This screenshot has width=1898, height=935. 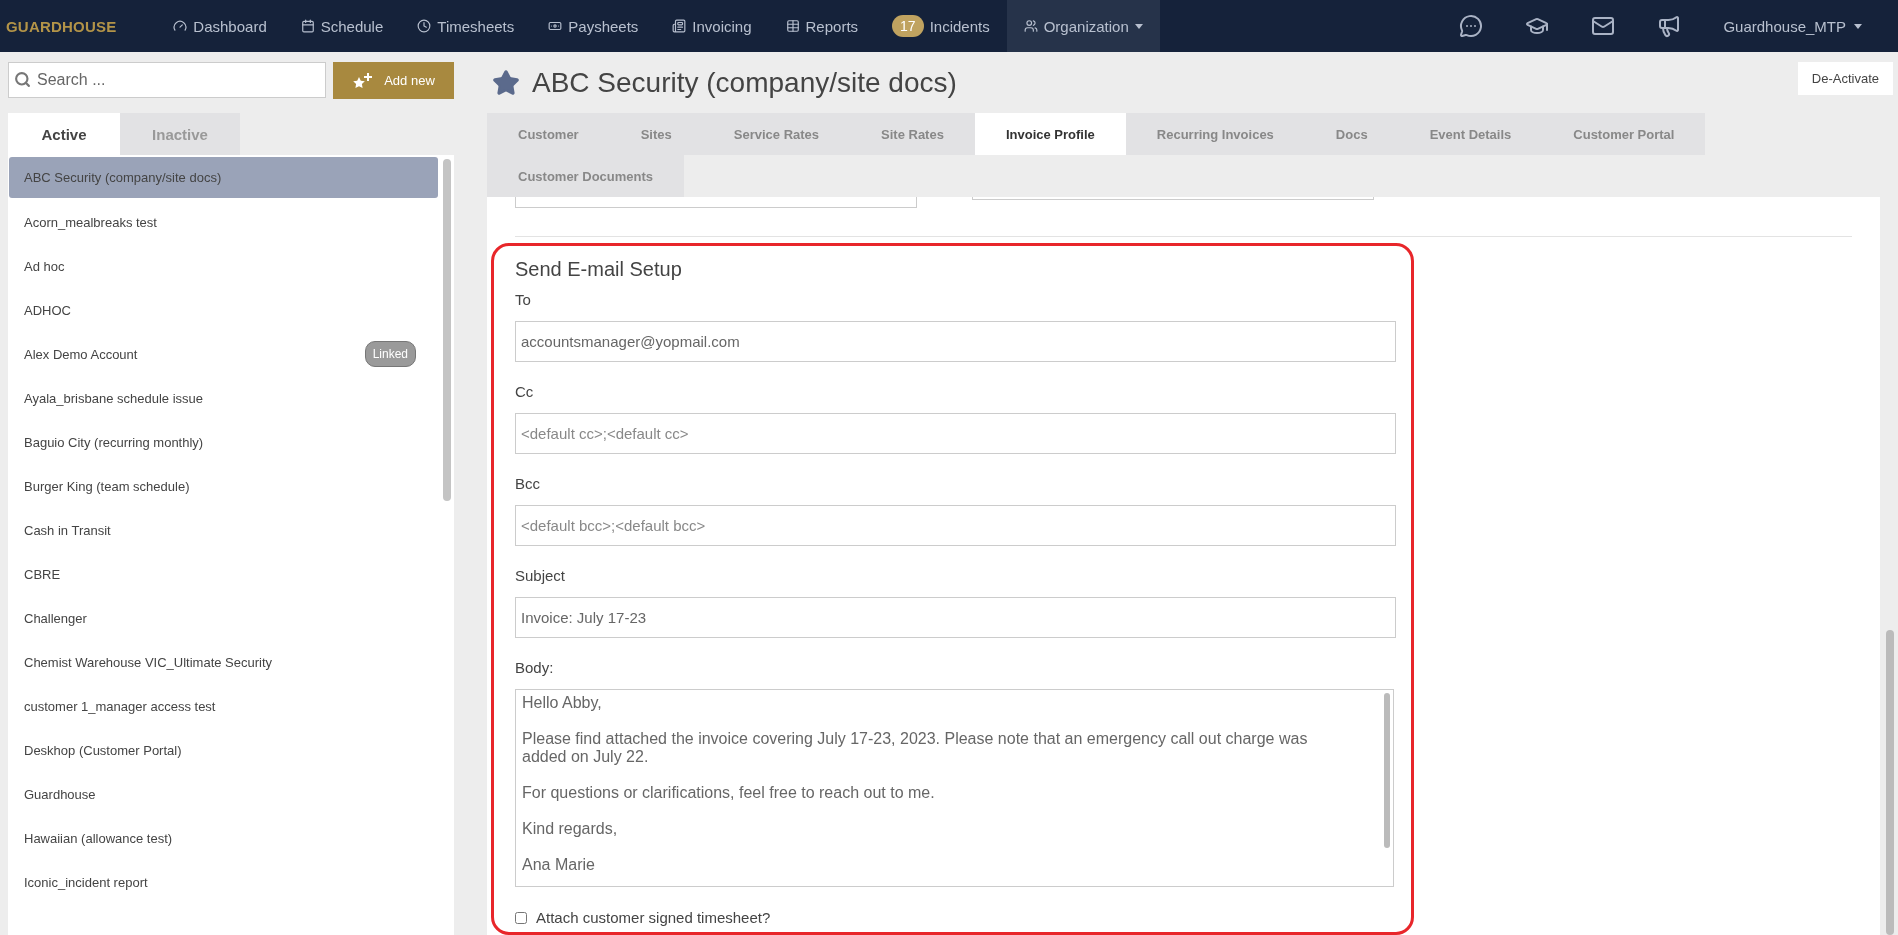 I want to click on customer-name: Baguio City (recurring monthly), so click(x=114, y=442).